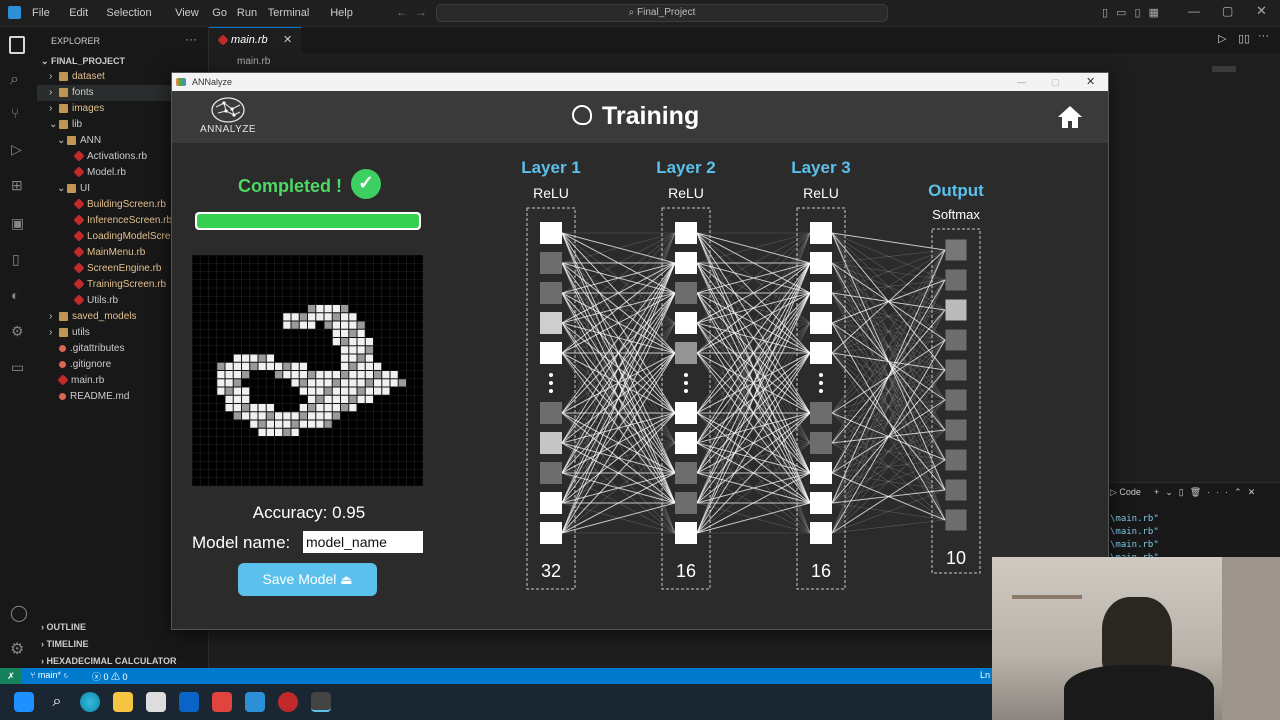 This screenshot has width=1280, height=720. I want to click on workspace-name: Final_Project, so click(666, 12).